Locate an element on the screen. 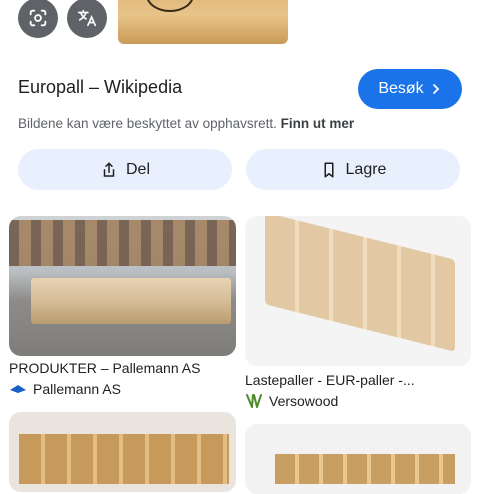  source-name: Pallemann AS is located at coordinates (77, 389).